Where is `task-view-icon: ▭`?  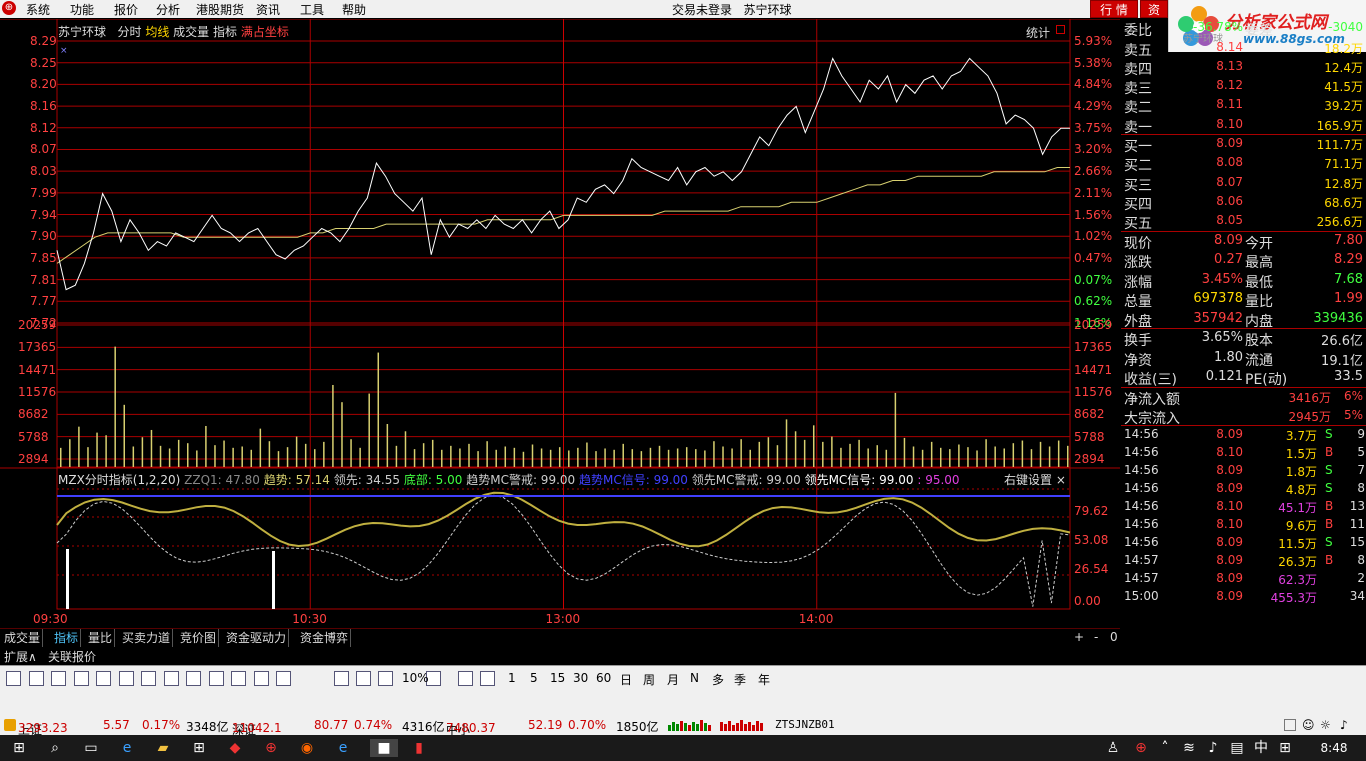 task-view-icon: ▭ is located at coordinates (91, 748).